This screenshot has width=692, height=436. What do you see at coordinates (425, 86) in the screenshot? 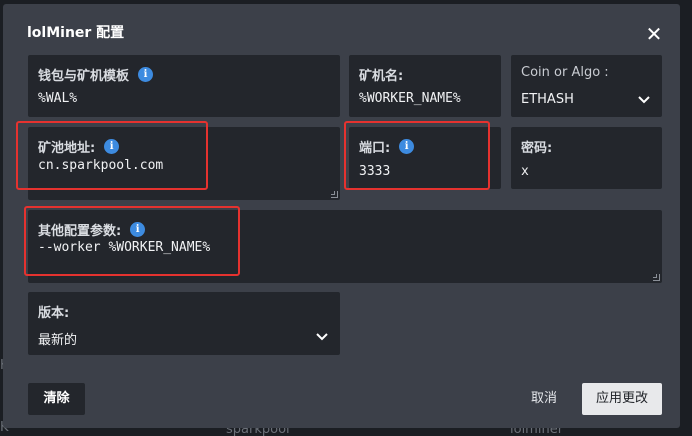
I see `worker-name-field: 矿机名: %WORKER_NAME%` at bounding box center [425, 86].